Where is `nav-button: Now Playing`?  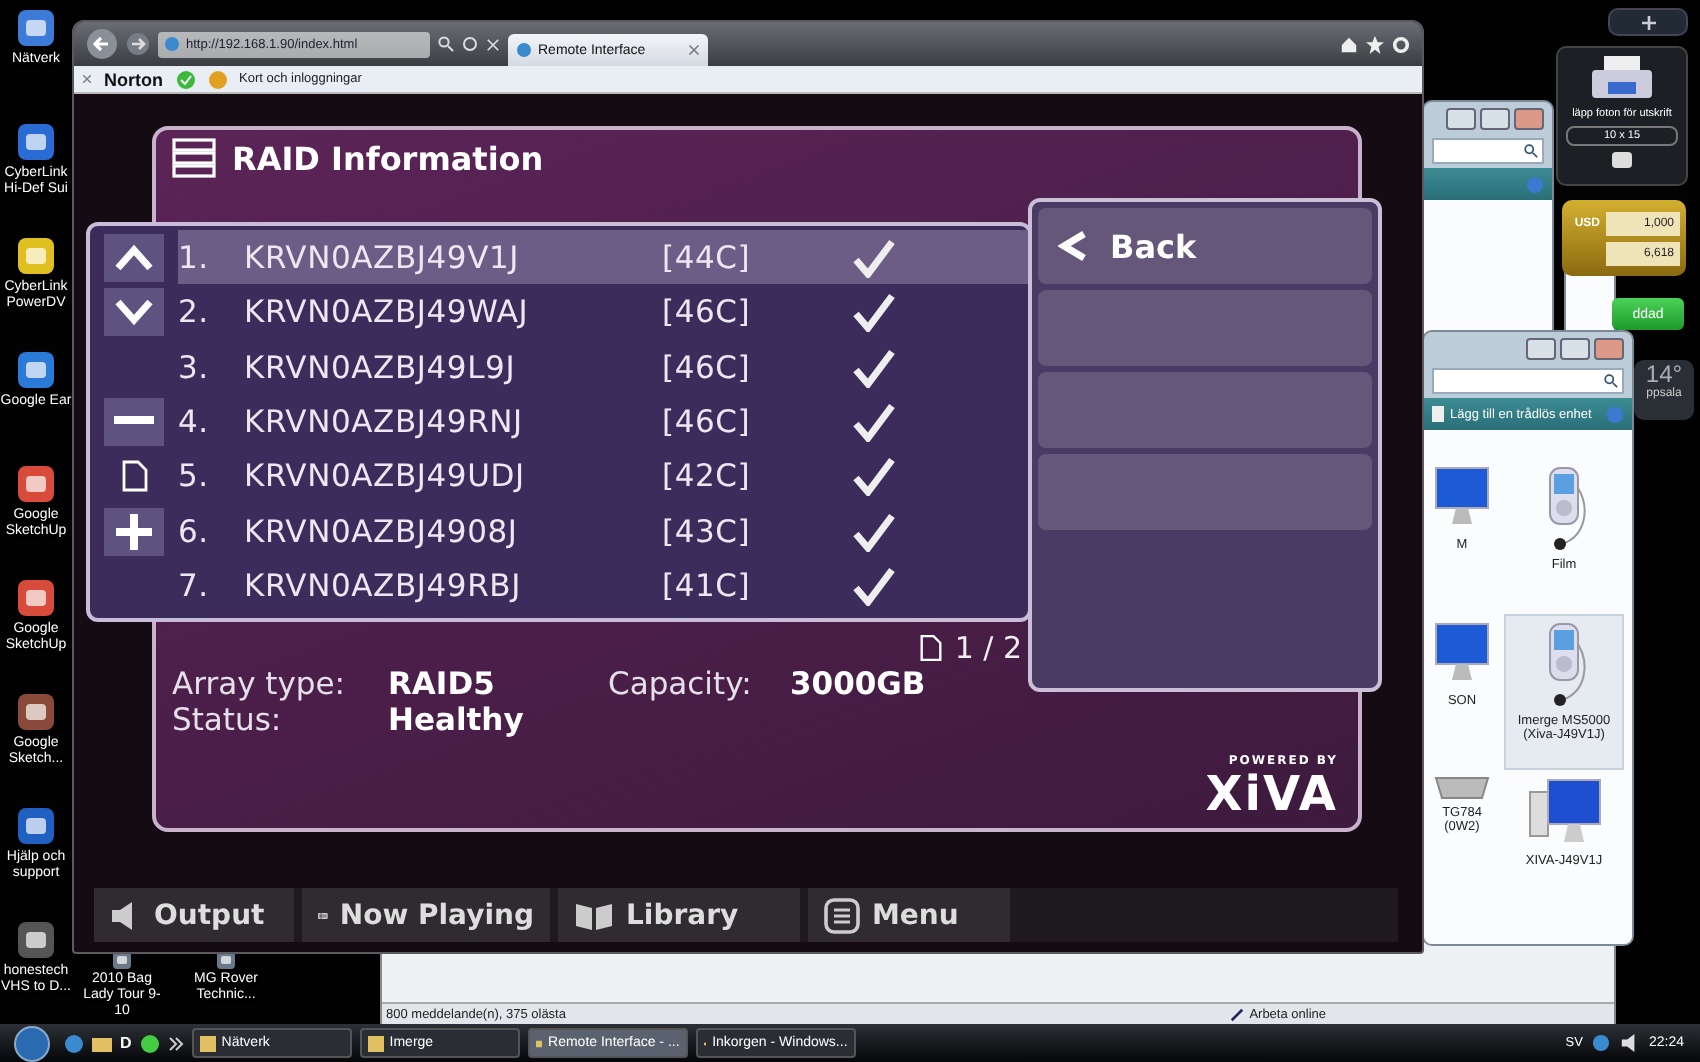
nav-button: Now Playing is located at coordinates (426, 915).